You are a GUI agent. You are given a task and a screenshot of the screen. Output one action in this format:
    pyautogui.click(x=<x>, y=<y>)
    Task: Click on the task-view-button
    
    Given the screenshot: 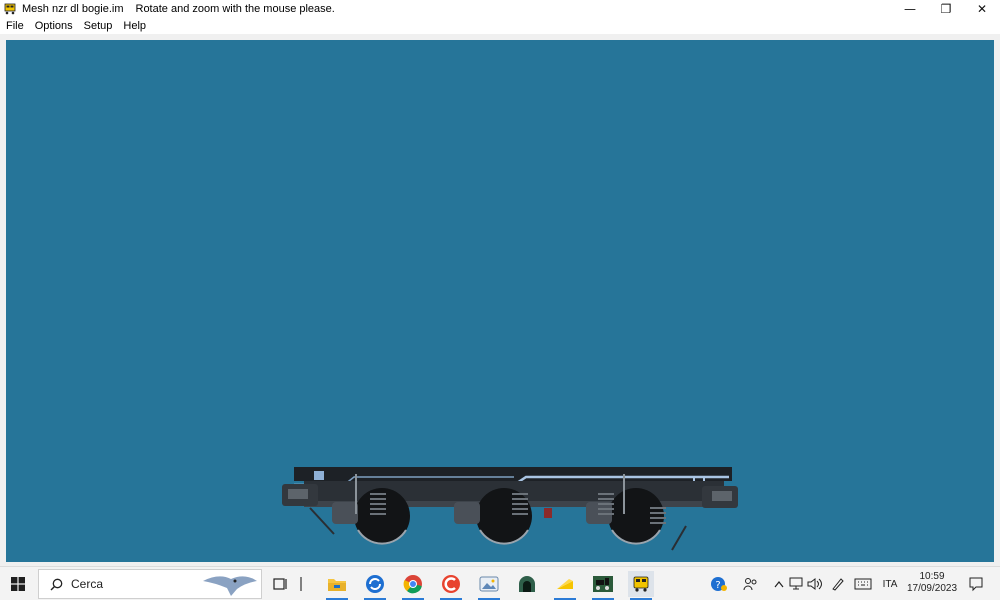 What is the action you would take?
    pyautogui.click(x=281, y=584)
    